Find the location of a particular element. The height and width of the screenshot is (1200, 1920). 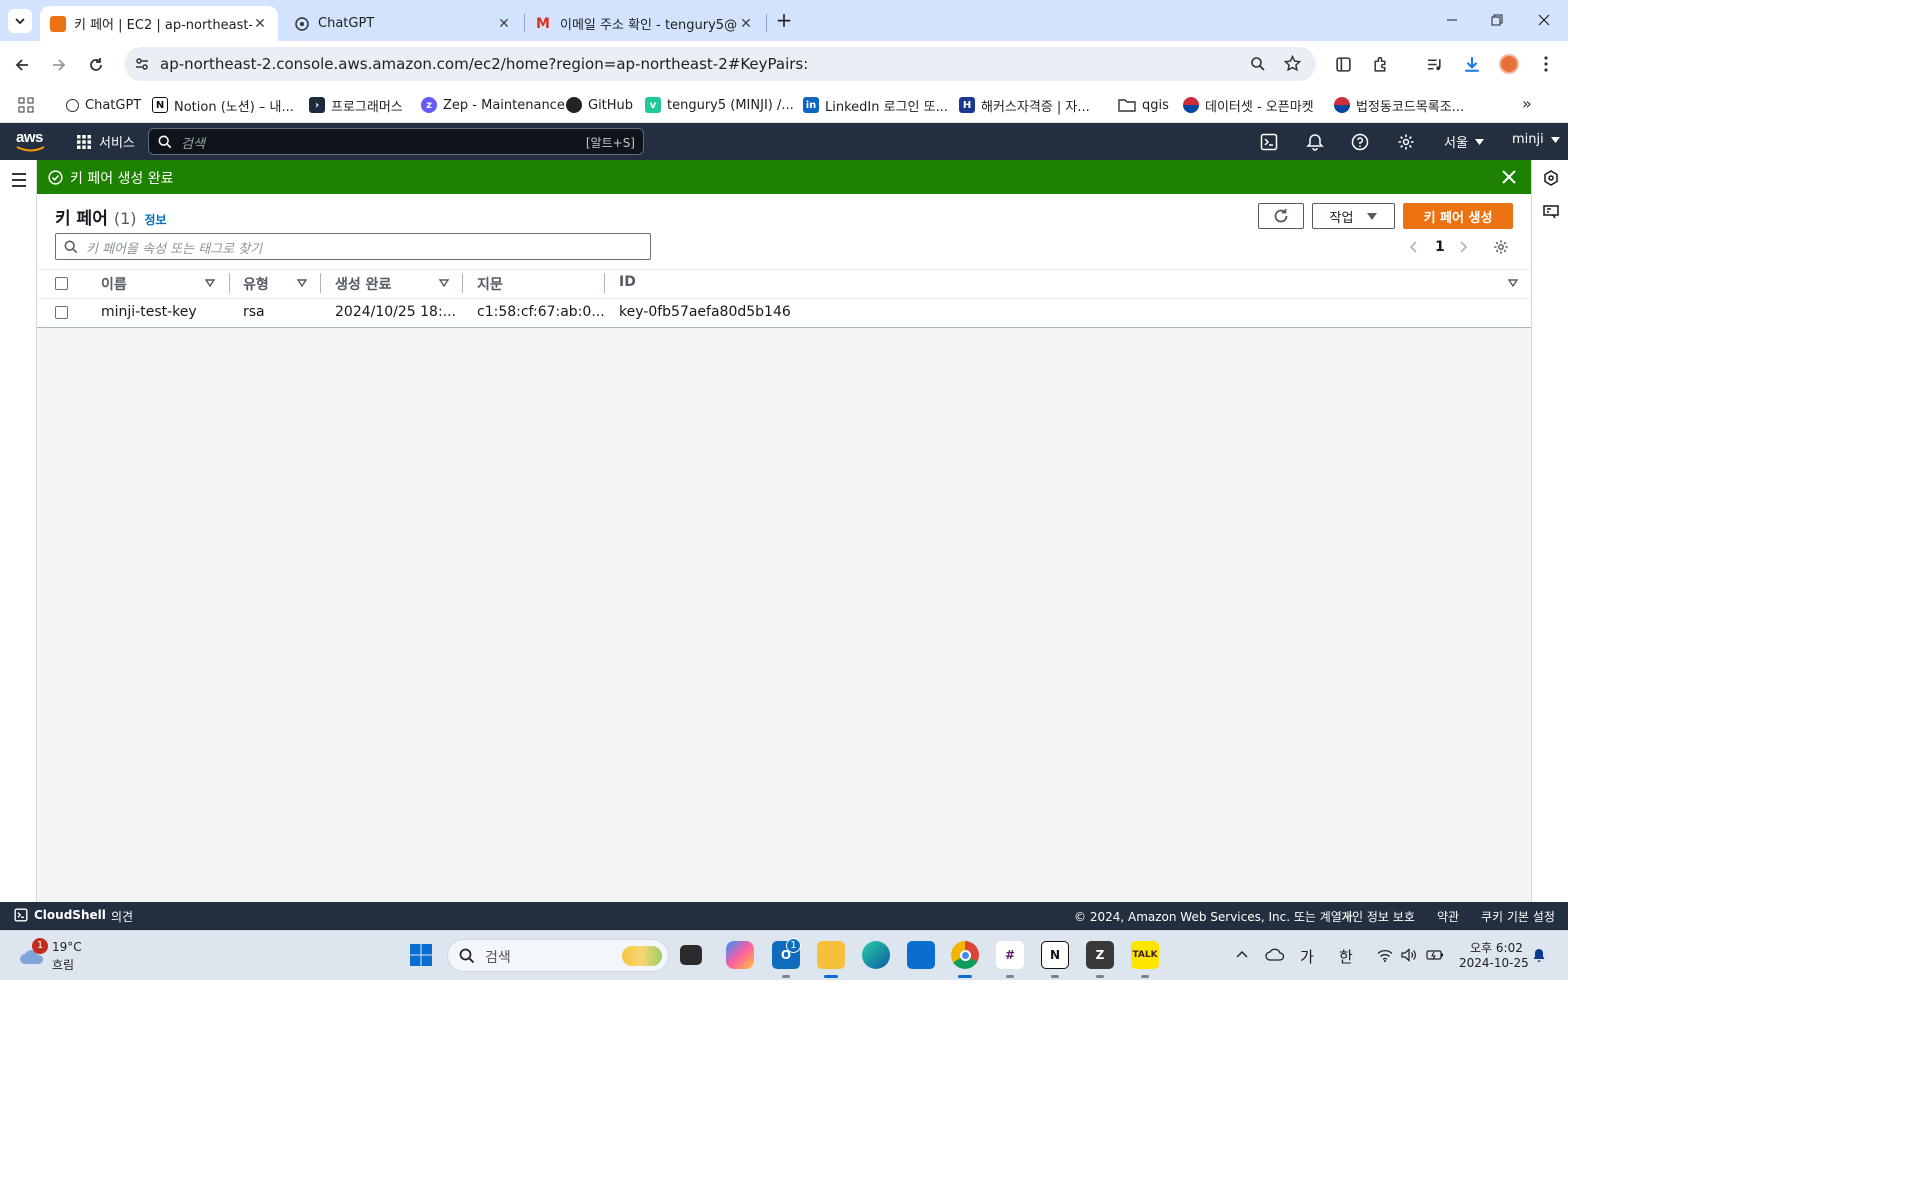

region-selector: 서울 is located at coordinates (1464, 141).